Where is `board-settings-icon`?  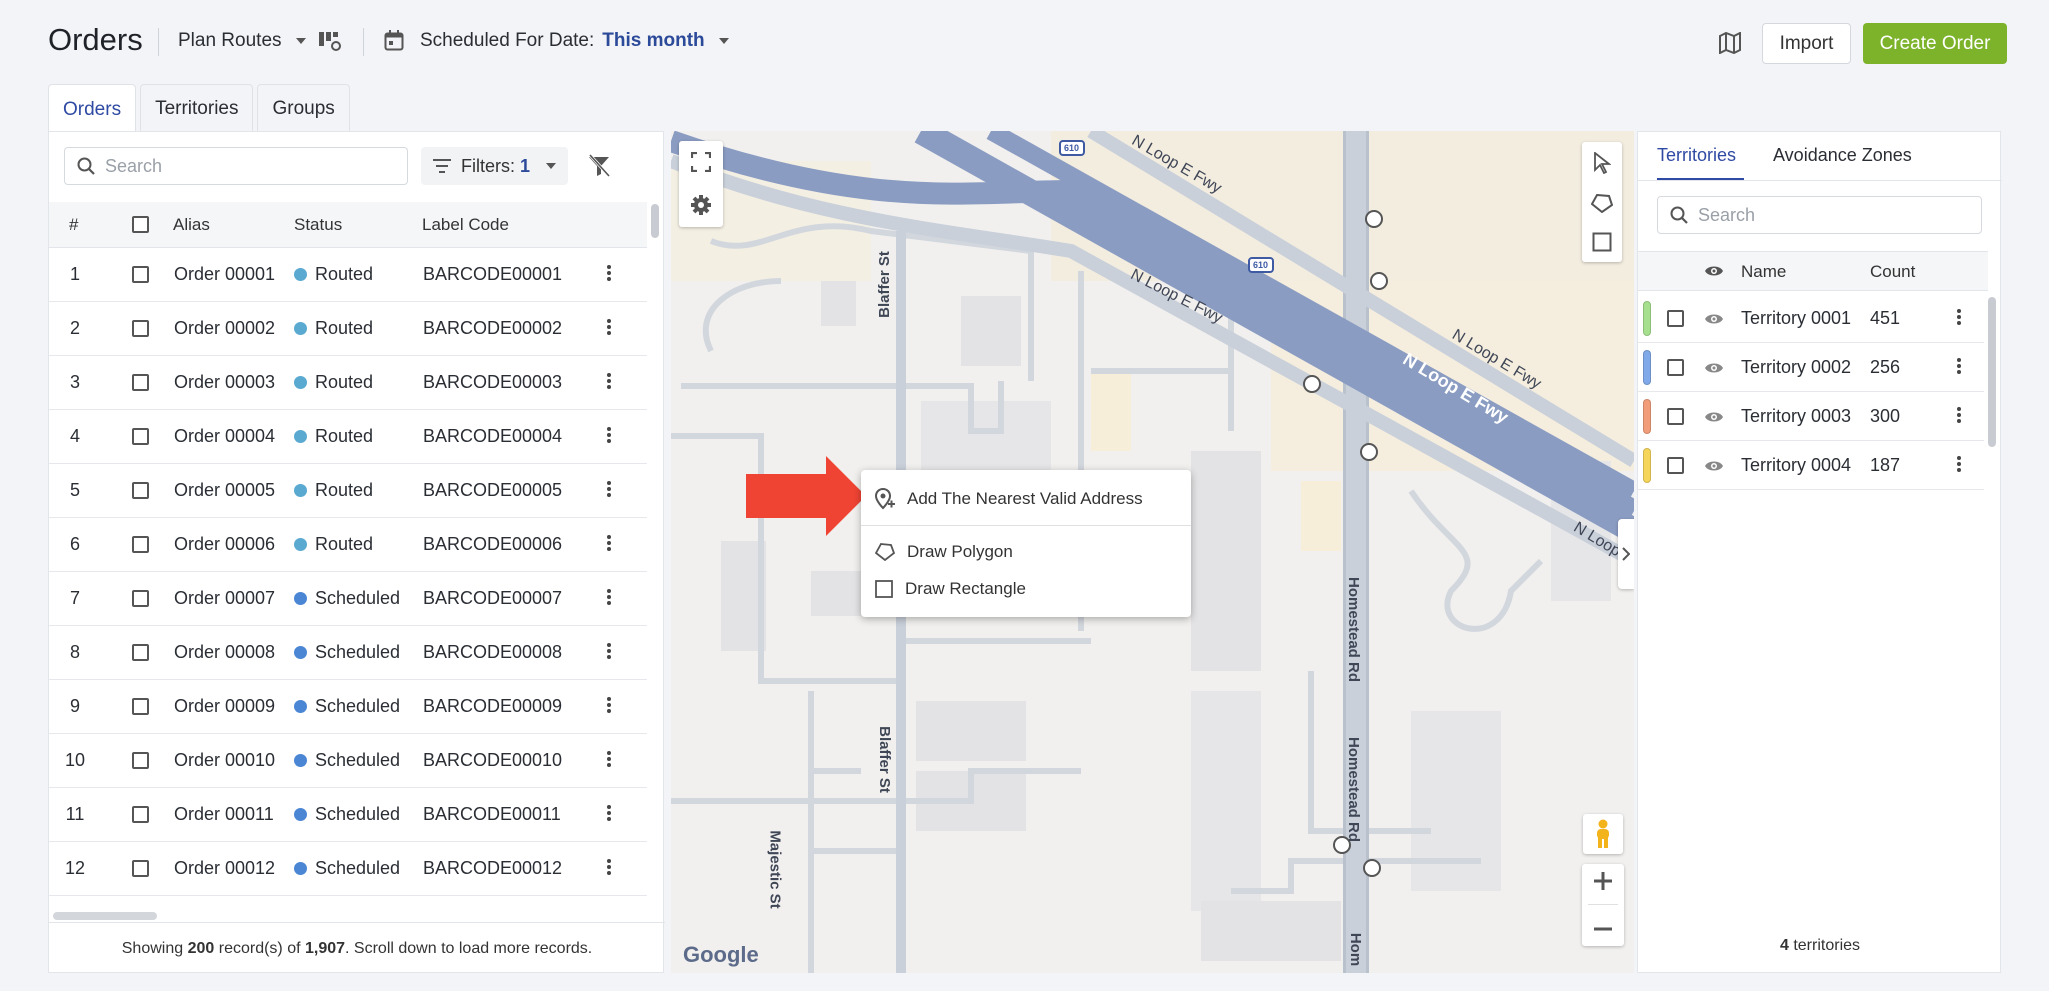 board-settings-icon is located at coordinates (330, 41).